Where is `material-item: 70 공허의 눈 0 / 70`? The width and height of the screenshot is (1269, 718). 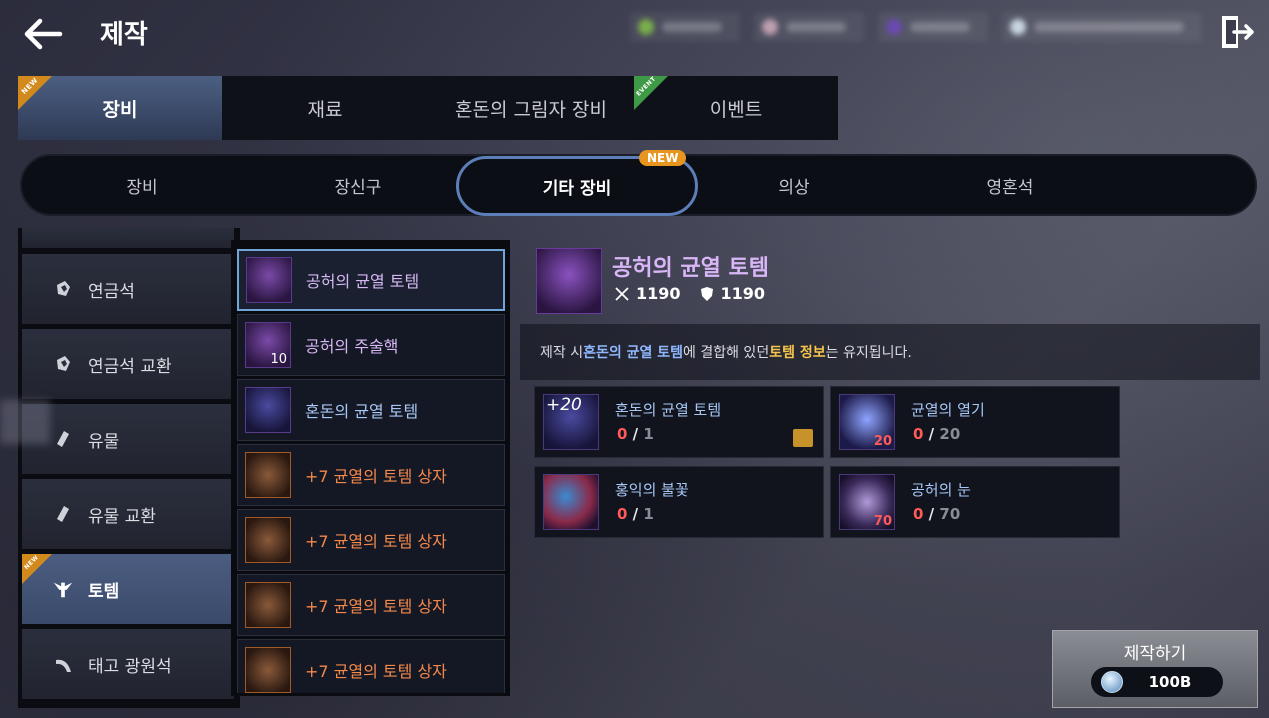 material-item: 70 공허의 눈 0 / 70 is located at coordinates (975, 502).